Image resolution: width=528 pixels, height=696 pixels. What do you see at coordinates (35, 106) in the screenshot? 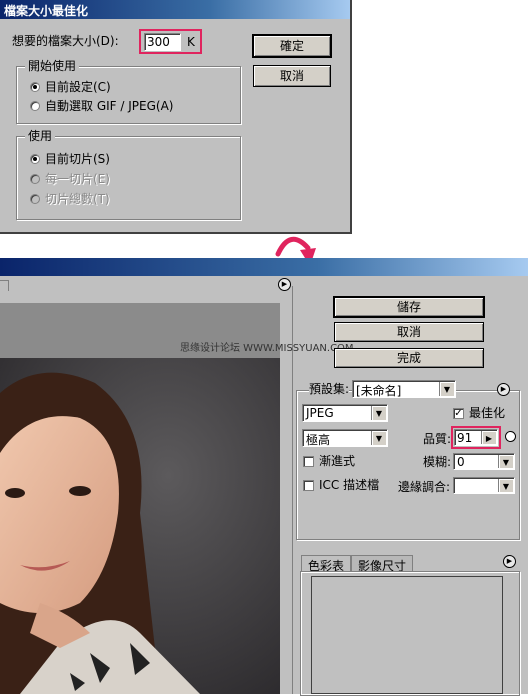
I see `auto-select-radio` at bounding box center [35, 106].